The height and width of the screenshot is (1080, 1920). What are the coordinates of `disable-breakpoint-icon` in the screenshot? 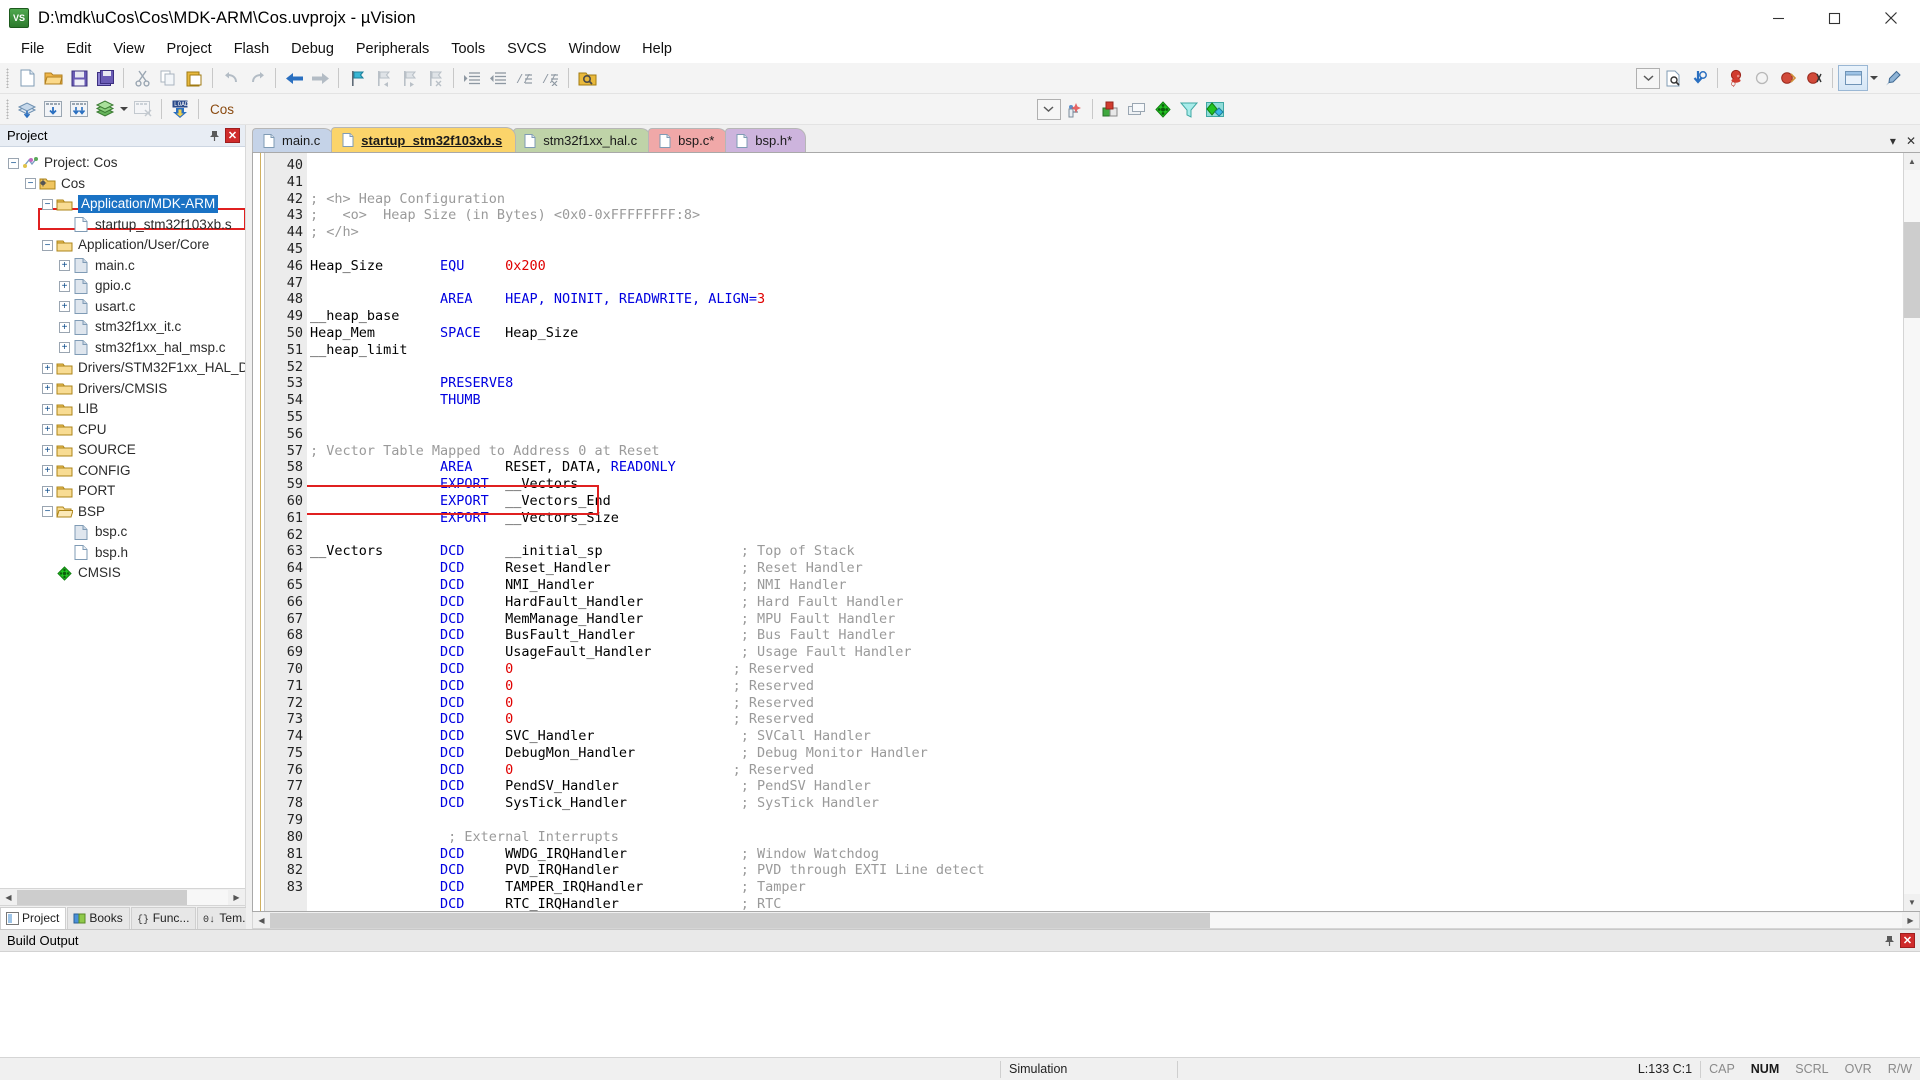 It's located at (1788, 78).